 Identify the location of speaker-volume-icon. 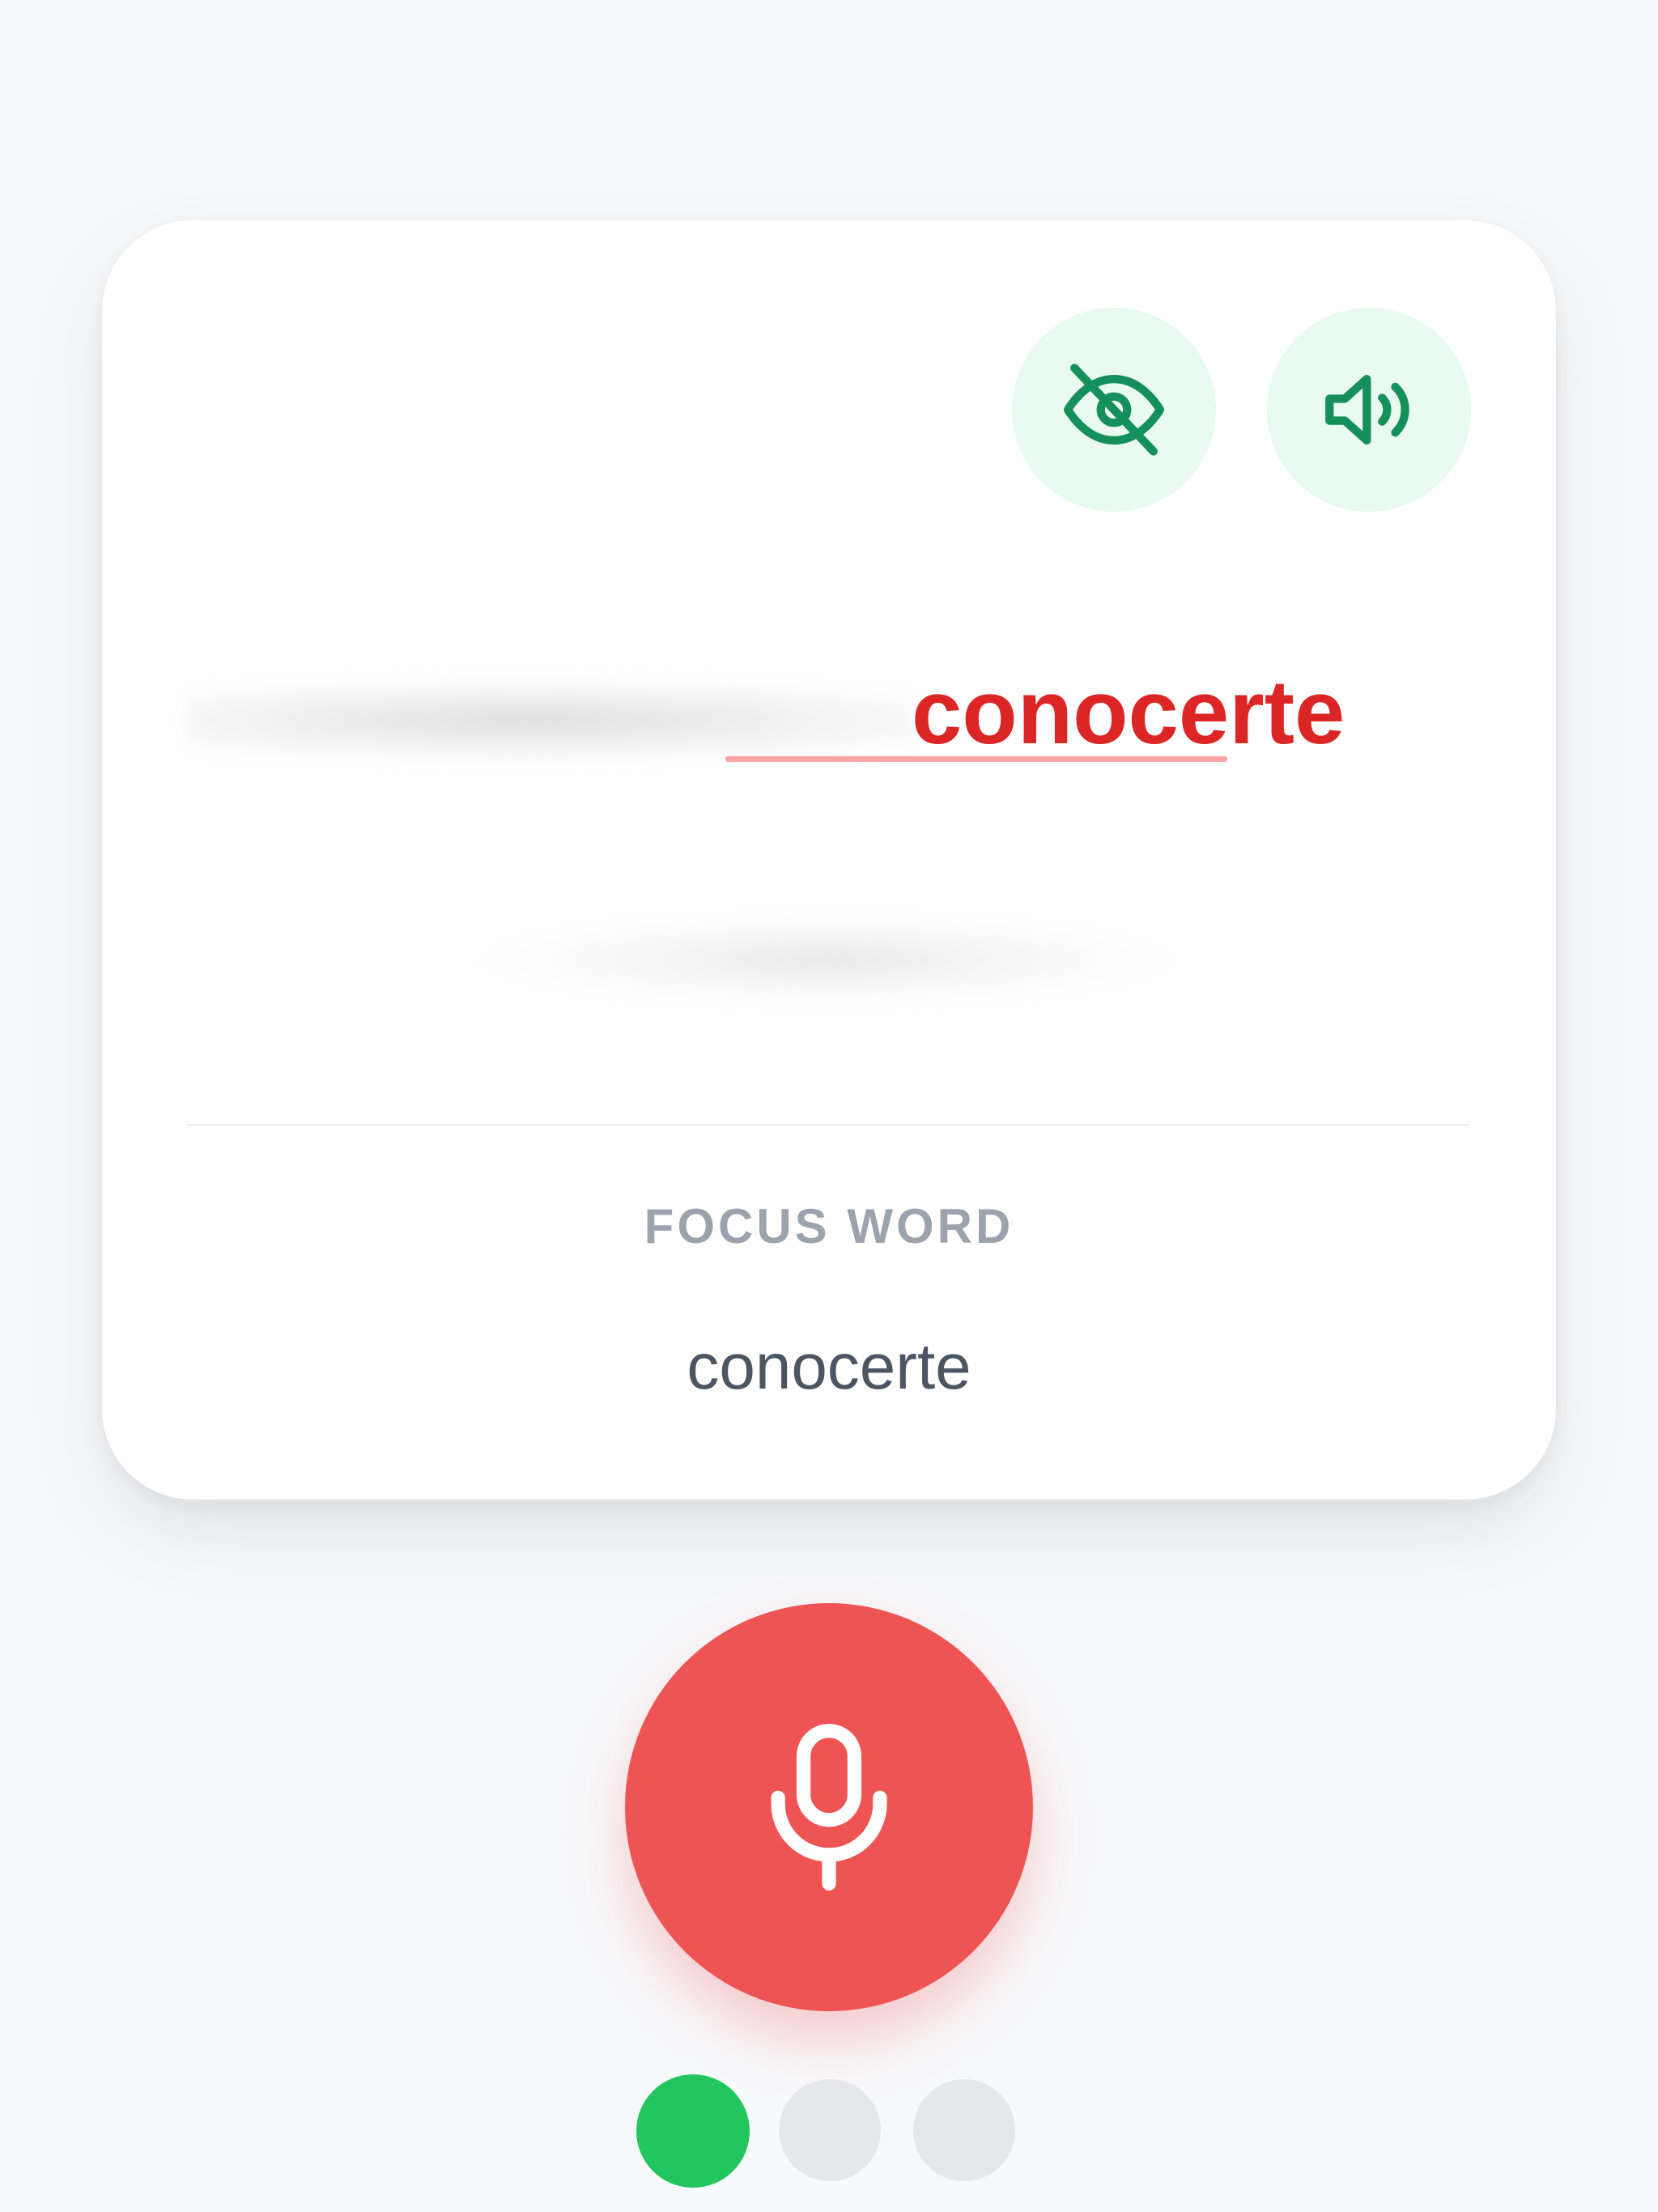
(1367, 410).